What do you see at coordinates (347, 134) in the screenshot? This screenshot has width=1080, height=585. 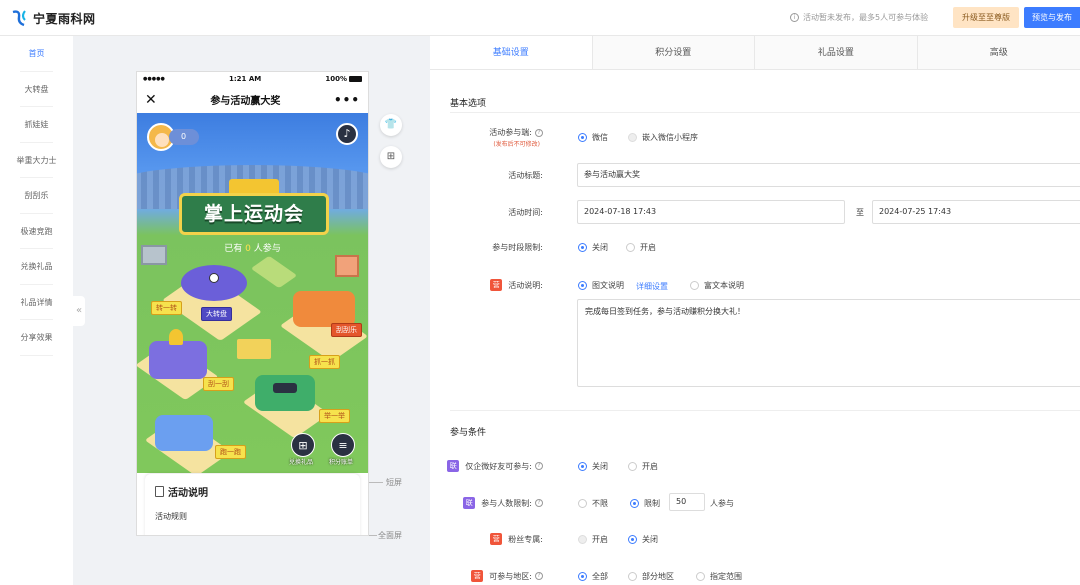 I see `music-icon: ♪` at bounding box center [347, 134].